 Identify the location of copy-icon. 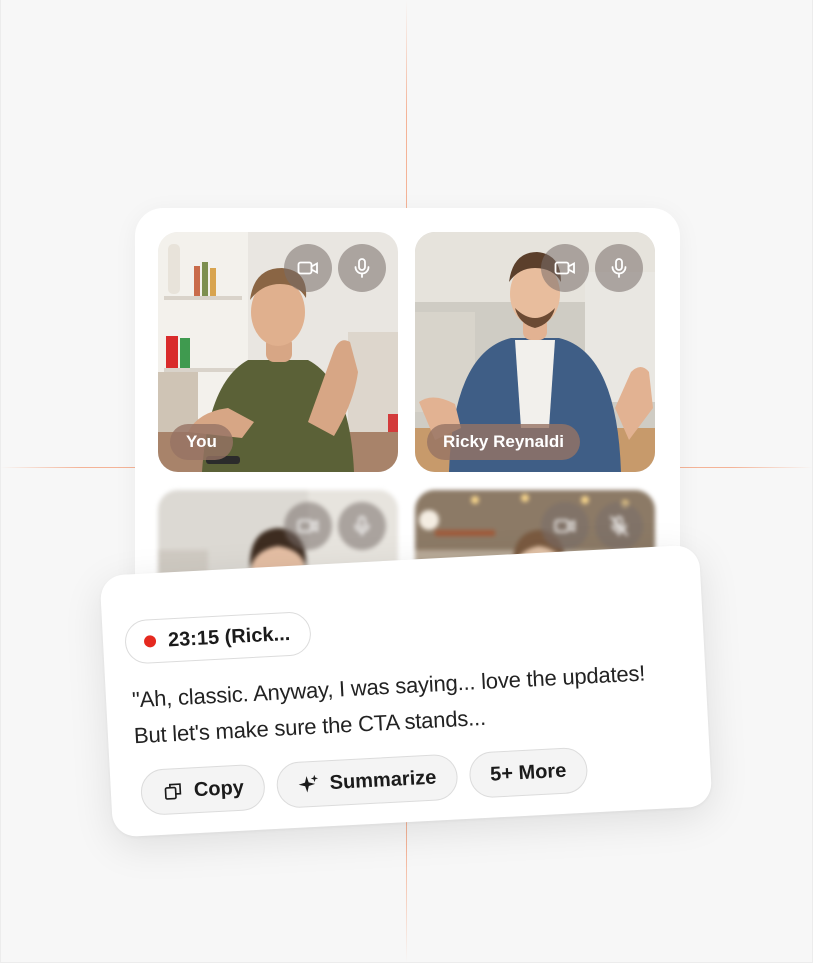
(173, 791).